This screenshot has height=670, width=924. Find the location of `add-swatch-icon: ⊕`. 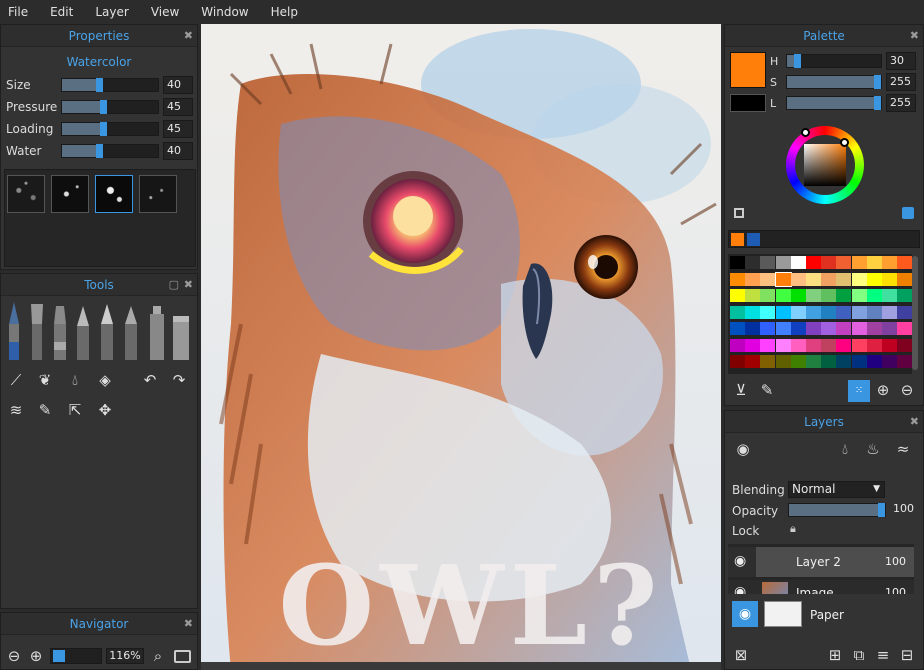

add-swatch-icon: ⊕ is located at coordinates (883, 391).